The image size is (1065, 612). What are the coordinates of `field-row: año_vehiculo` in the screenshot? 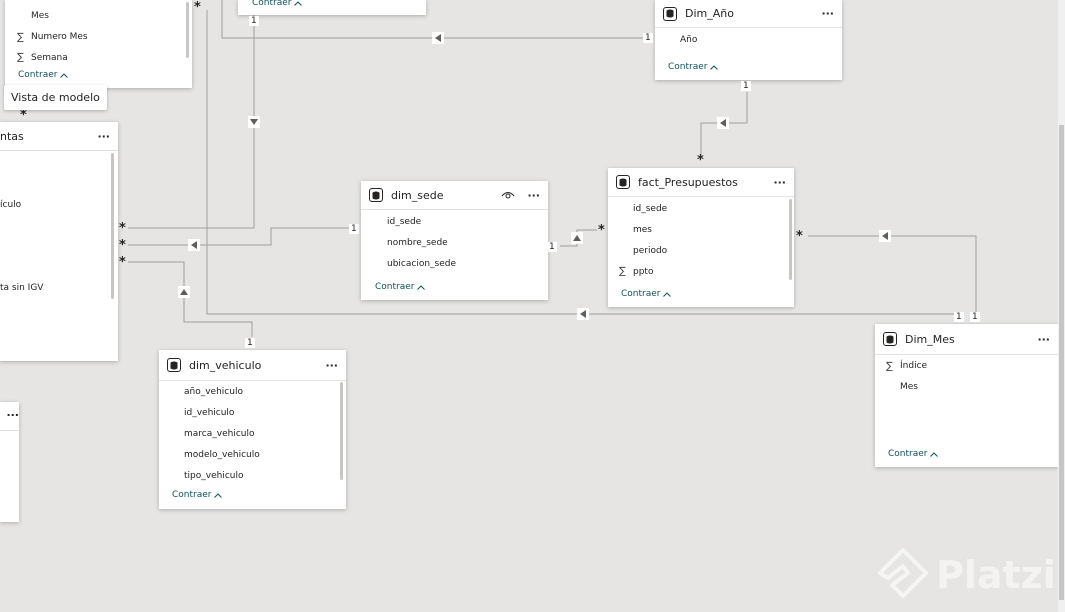 It's located at (252, 392).